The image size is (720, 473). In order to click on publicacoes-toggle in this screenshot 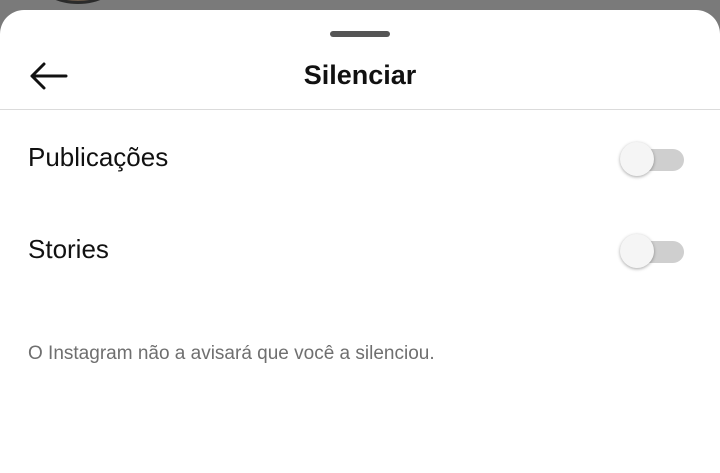, I will do `click(653, 159)`.